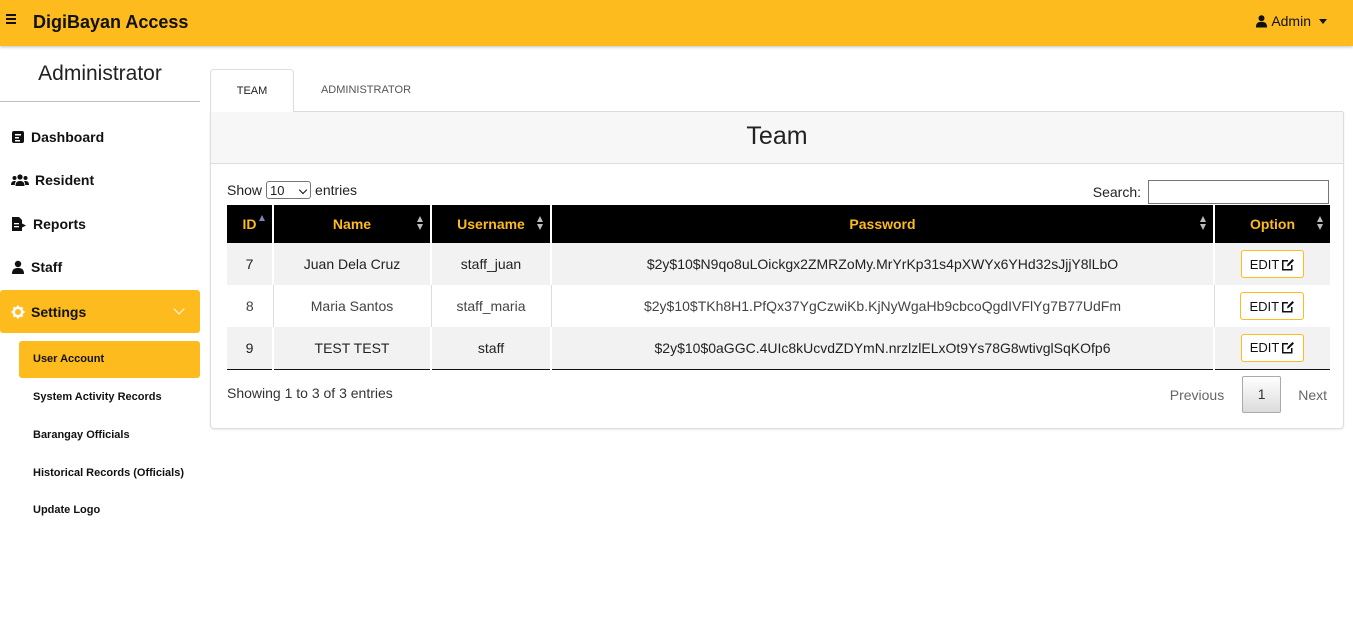  I want to click on user-menu: Admin, so click(1291, 21).